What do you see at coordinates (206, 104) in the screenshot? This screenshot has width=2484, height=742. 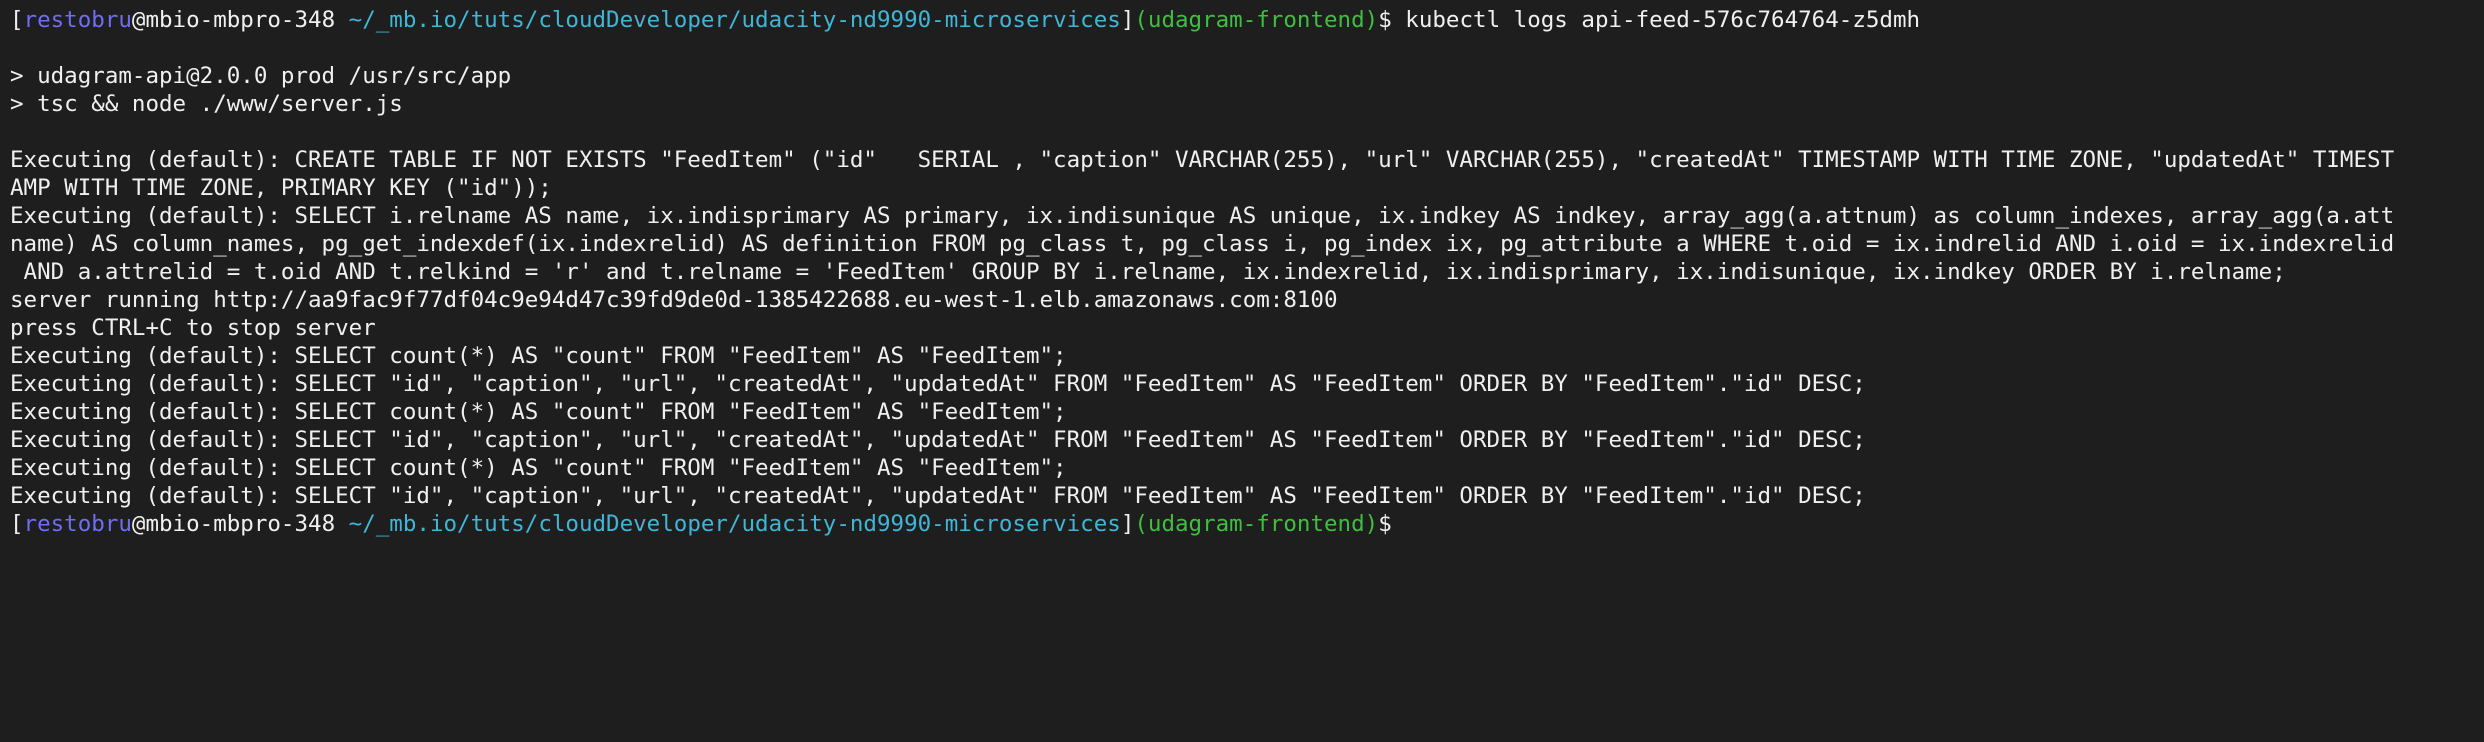 I see `output-line: > tsc && node ./www/server.js` at bounding box center [206, 104].